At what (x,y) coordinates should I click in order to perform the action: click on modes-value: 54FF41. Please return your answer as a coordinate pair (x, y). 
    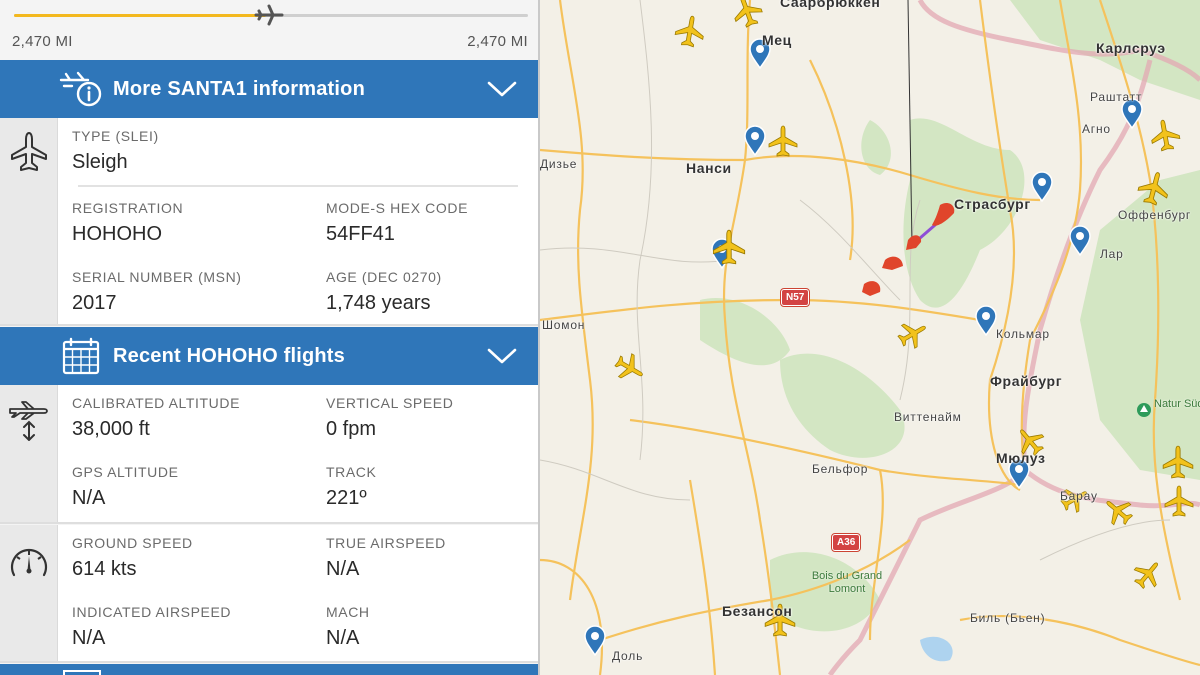
    Looking at the image, I should click on (360, 234).